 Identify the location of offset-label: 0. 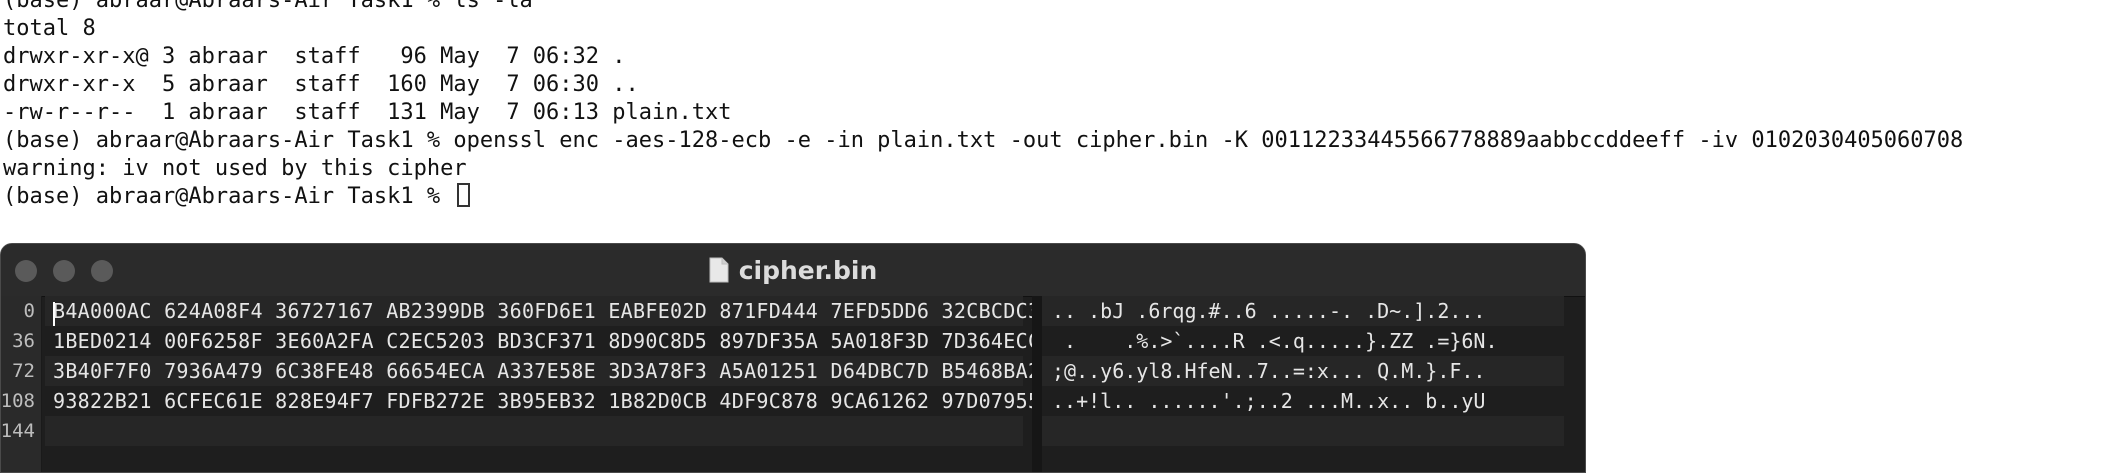
(29, 311).